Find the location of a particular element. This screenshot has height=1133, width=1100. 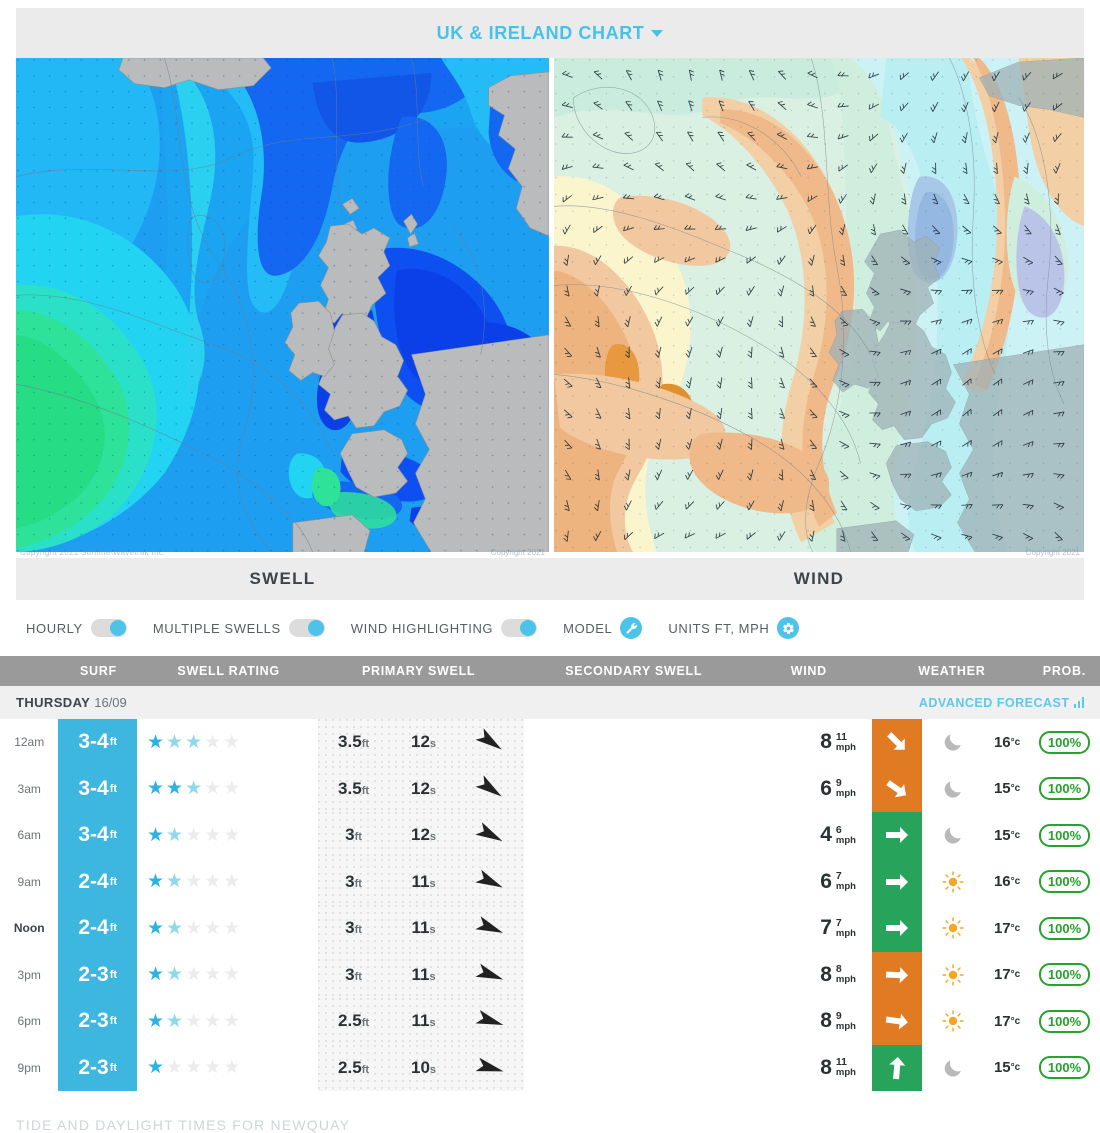

row-primary-swell: 3ft 12s is located at coordinates (421, 835).